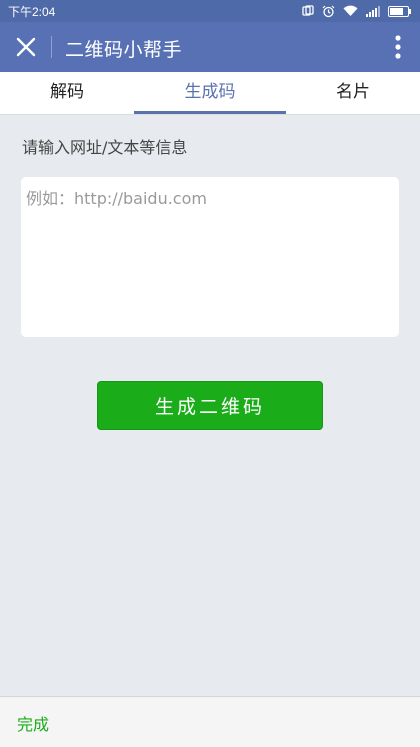  Describe the element at coordinates (105, 147) in the screenshot. I see `input-label: 请输入网址/文本等信息` at that location.